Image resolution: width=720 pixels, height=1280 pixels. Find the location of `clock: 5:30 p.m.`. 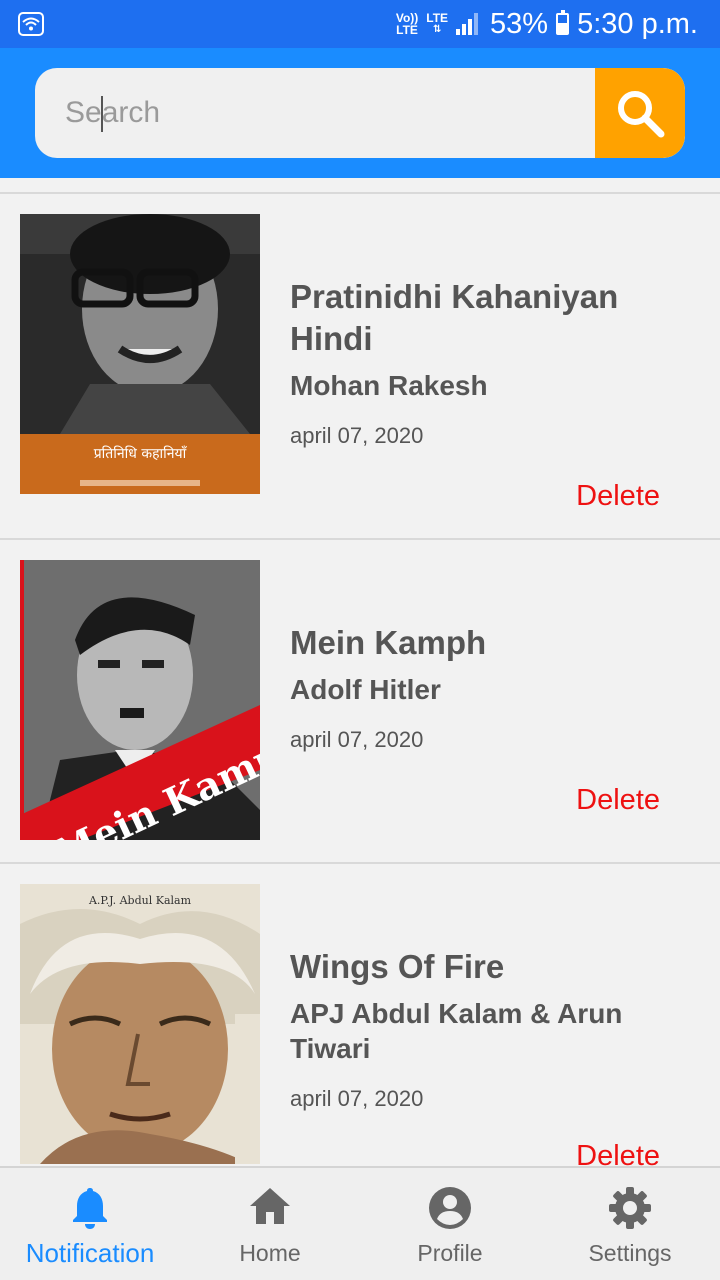

clock: 5:30 p.m. is located at coordinates (637, 23).